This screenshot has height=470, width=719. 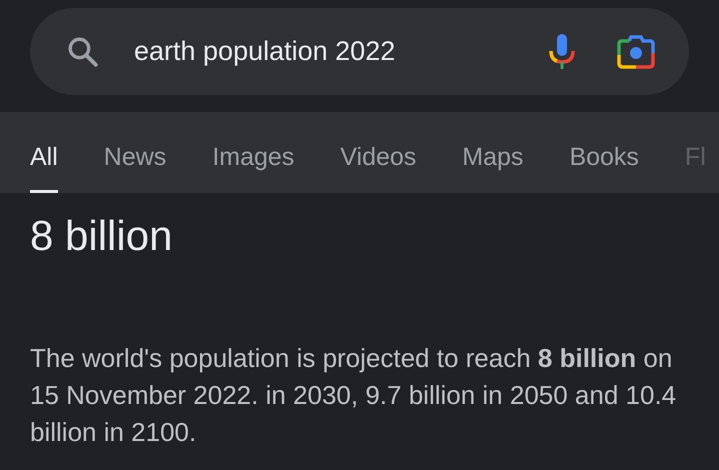 What do you see at coordinates (493, 165) in the screenshot?
I see `tab: Maps` at bounding box center [493, 165].